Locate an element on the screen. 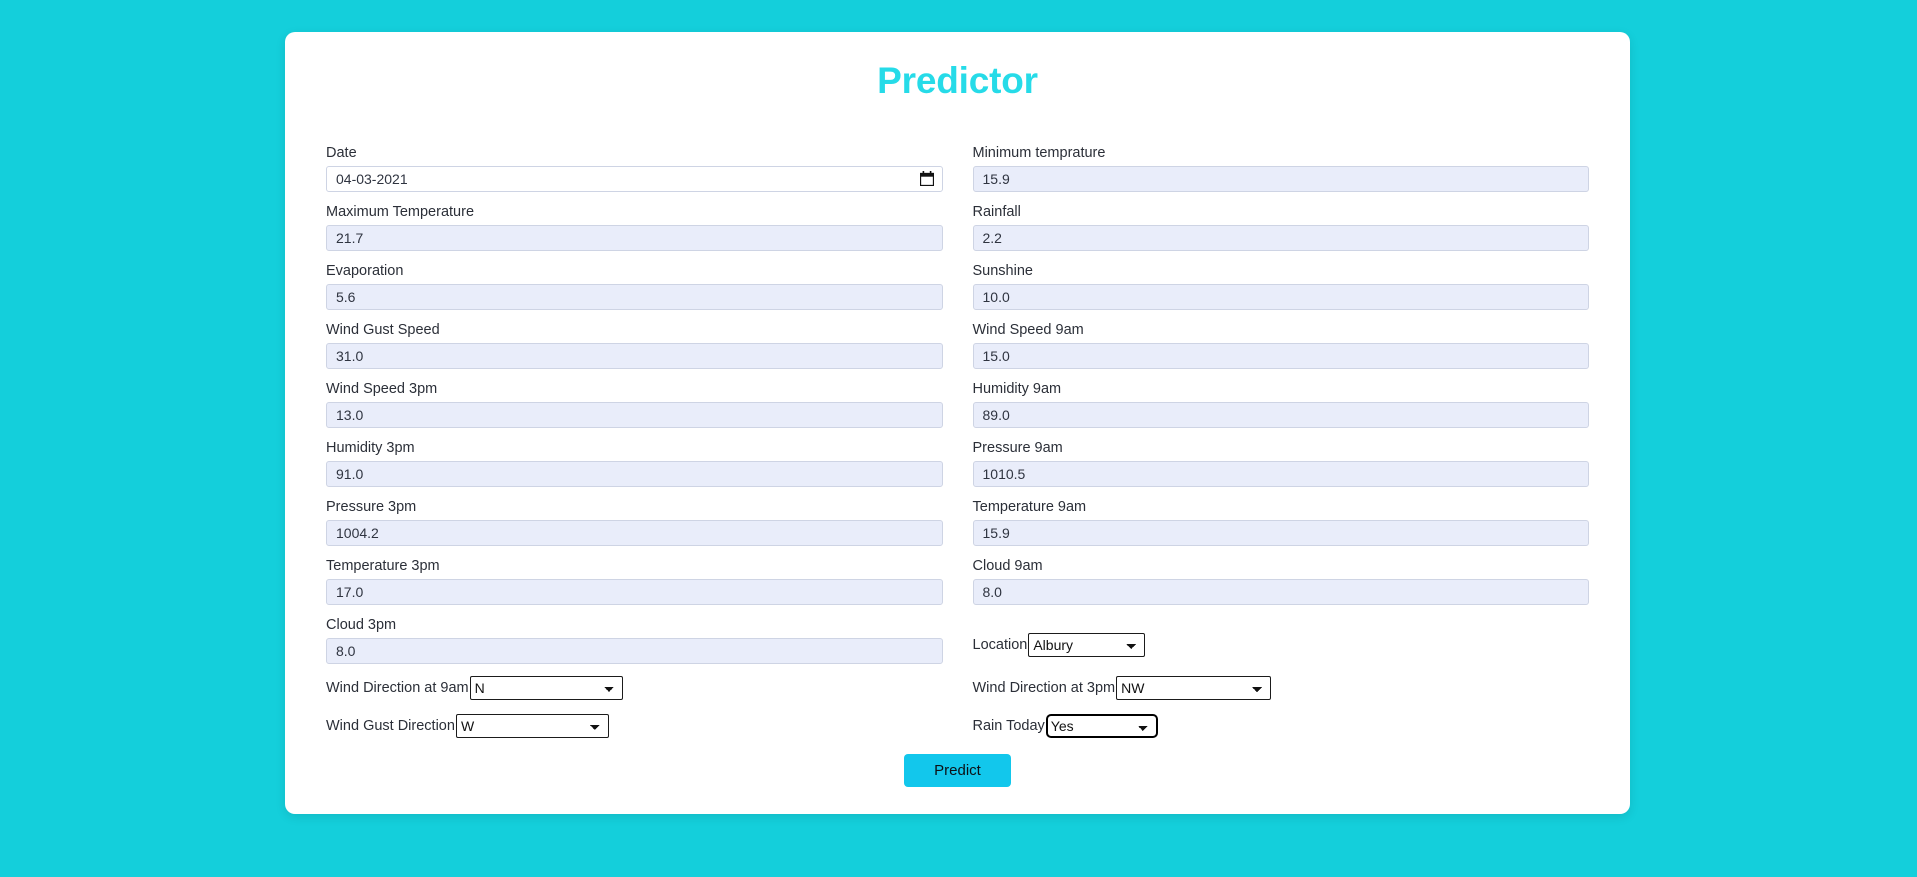  label-location: Location is located at coordinates (1000, 645).